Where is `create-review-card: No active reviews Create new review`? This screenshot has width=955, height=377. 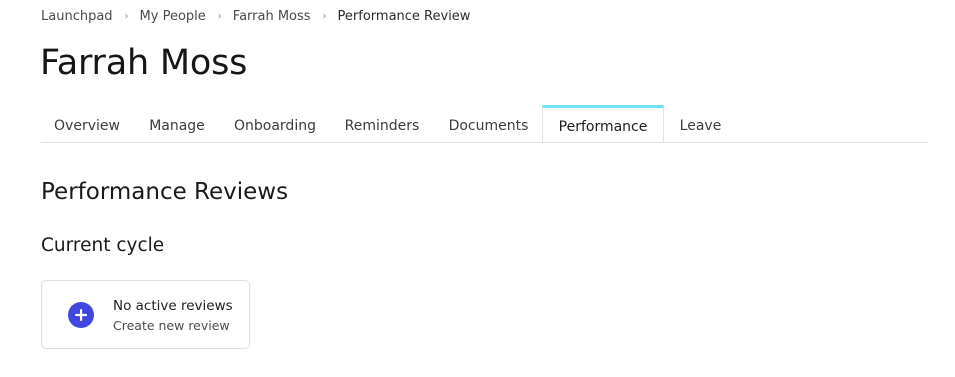
create-review-card: No active reviews Create new review is located at coordinates (145, 314).